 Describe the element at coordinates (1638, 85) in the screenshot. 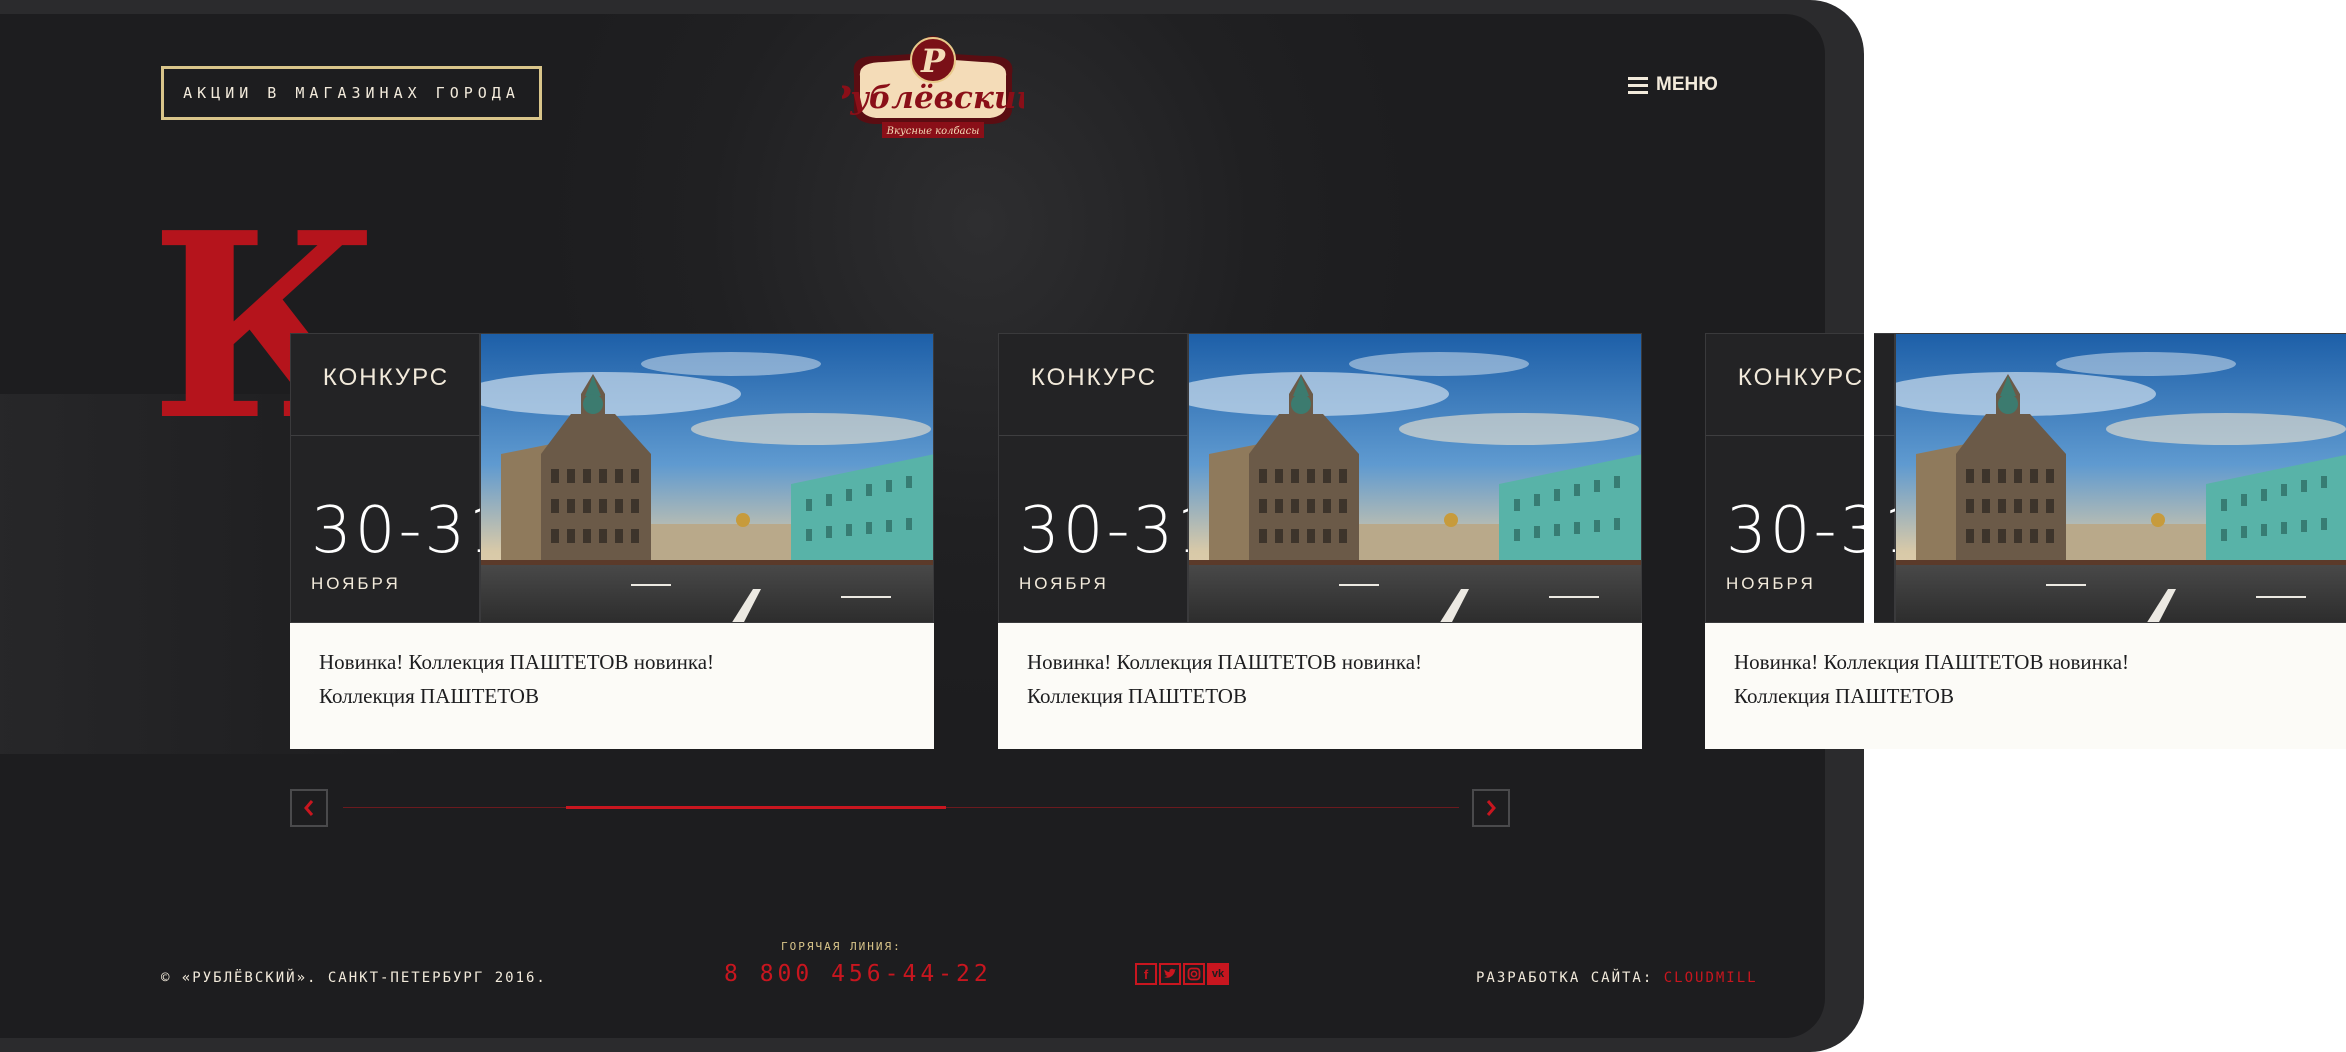

I see `hamburger-icon` at that location.